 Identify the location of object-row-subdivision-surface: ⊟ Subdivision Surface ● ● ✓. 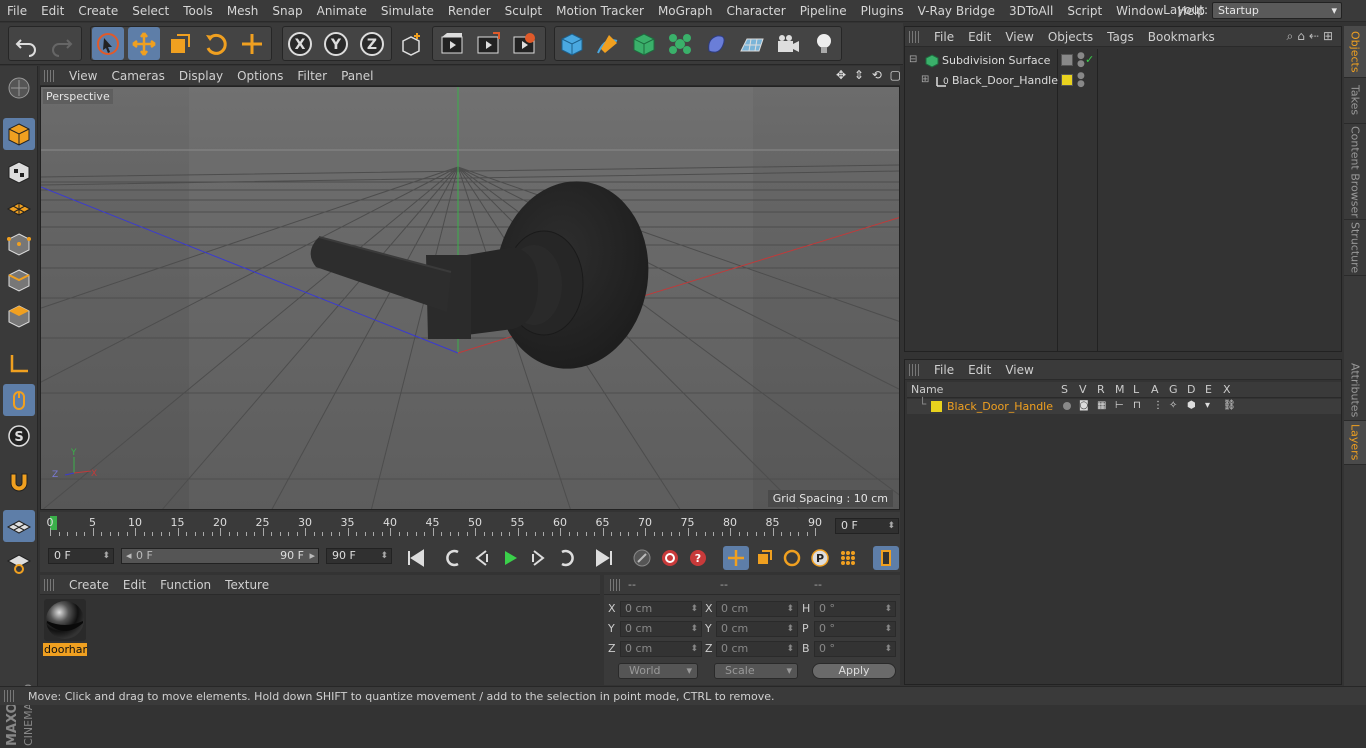
(1123, 61).